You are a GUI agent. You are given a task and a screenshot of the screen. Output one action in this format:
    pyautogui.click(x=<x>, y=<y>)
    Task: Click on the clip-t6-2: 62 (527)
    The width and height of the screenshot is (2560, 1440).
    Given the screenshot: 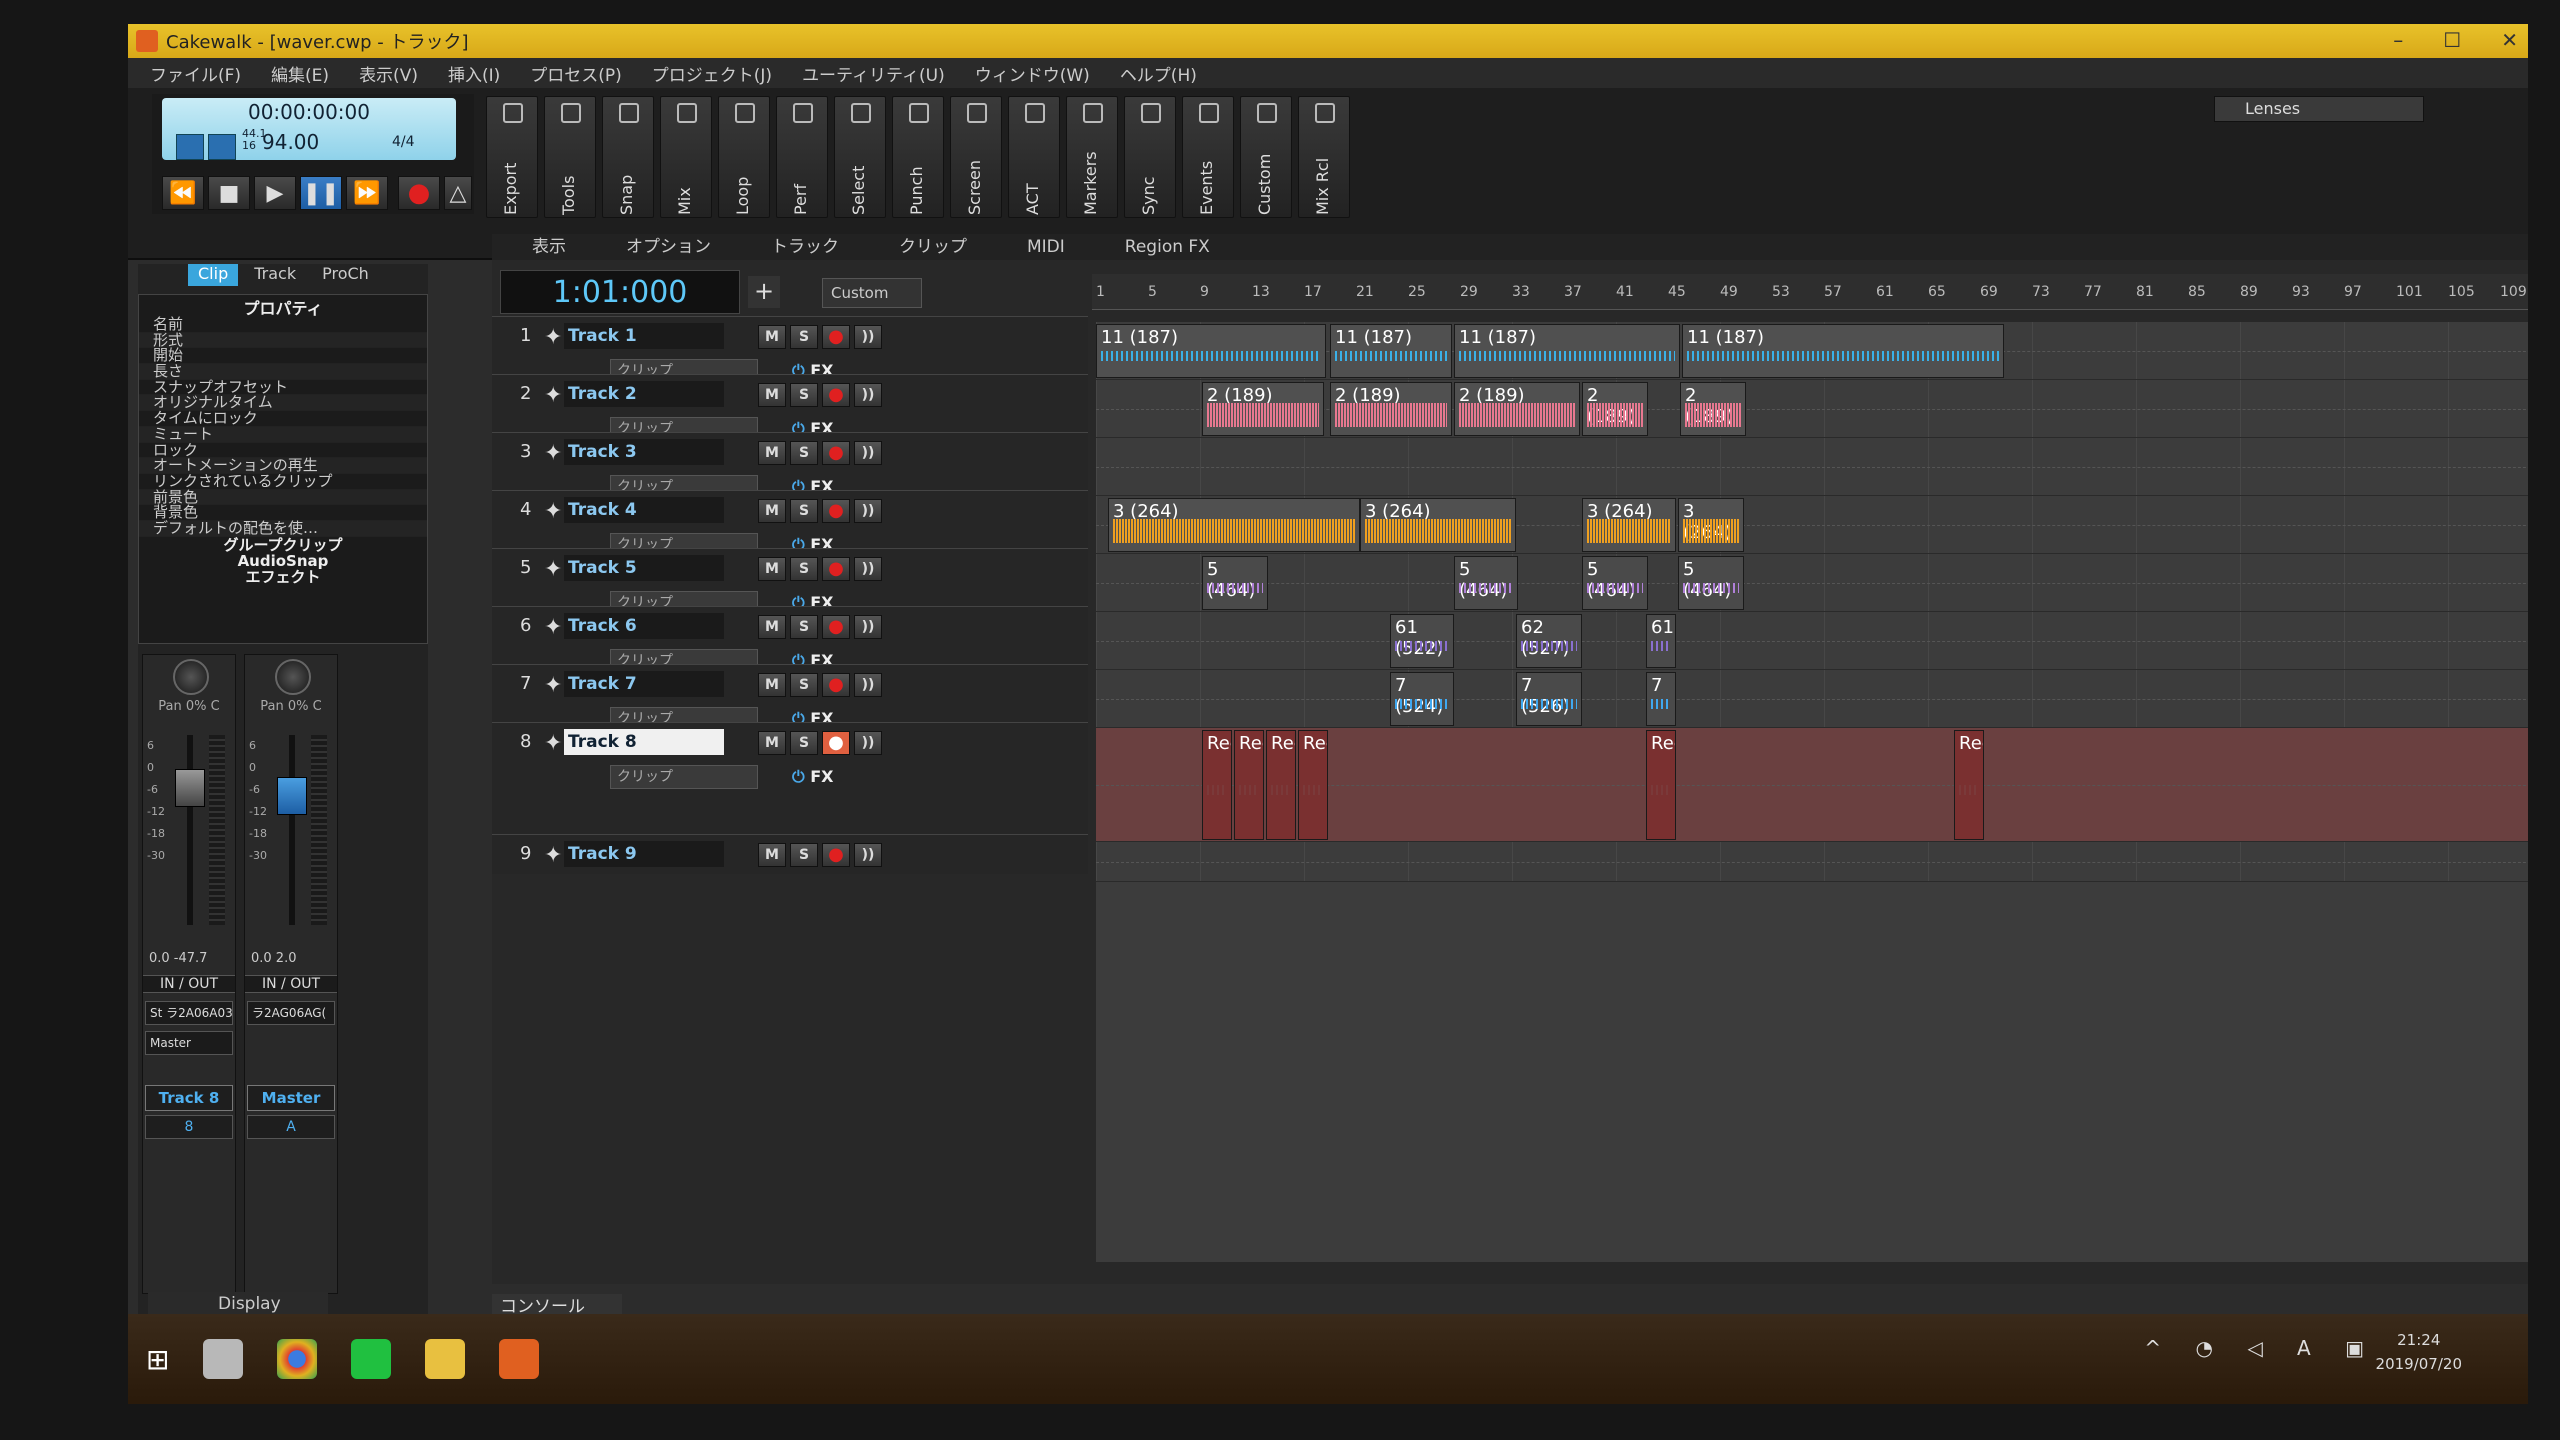 What is the action you would take?
    pyautogui.click(x=1549, y=641)
    